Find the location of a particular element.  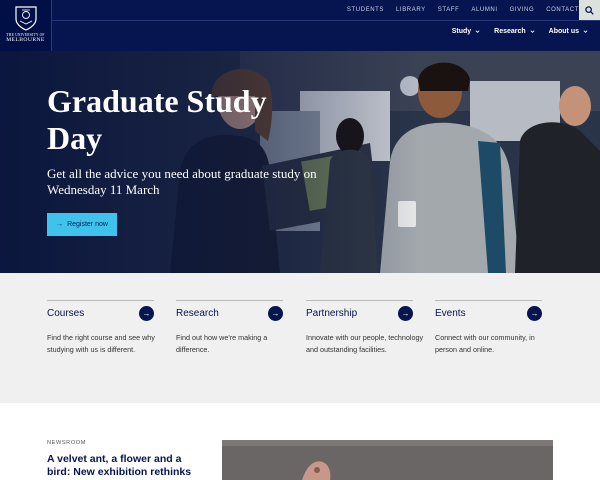

nav-item-label: About us is located at coordinates (563, 31).